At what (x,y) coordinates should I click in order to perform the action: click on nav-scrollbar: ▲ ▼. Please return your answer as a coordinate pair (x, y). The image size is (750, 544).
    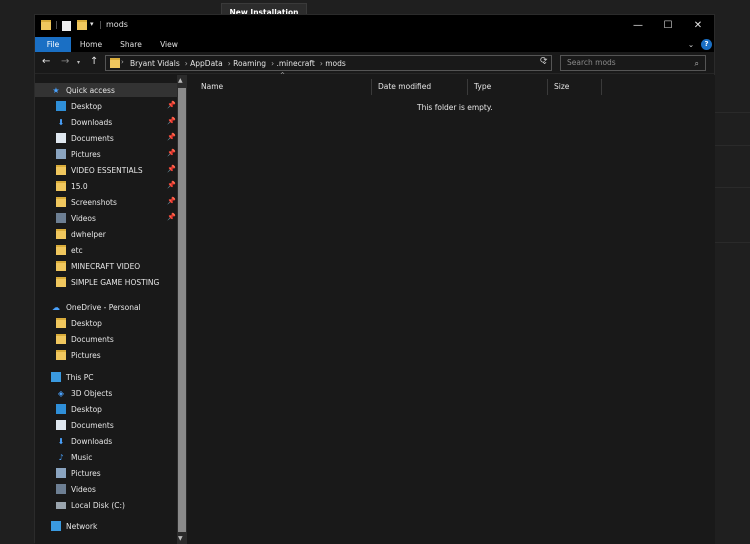
    Looking at the image, I should click on (182, 309).